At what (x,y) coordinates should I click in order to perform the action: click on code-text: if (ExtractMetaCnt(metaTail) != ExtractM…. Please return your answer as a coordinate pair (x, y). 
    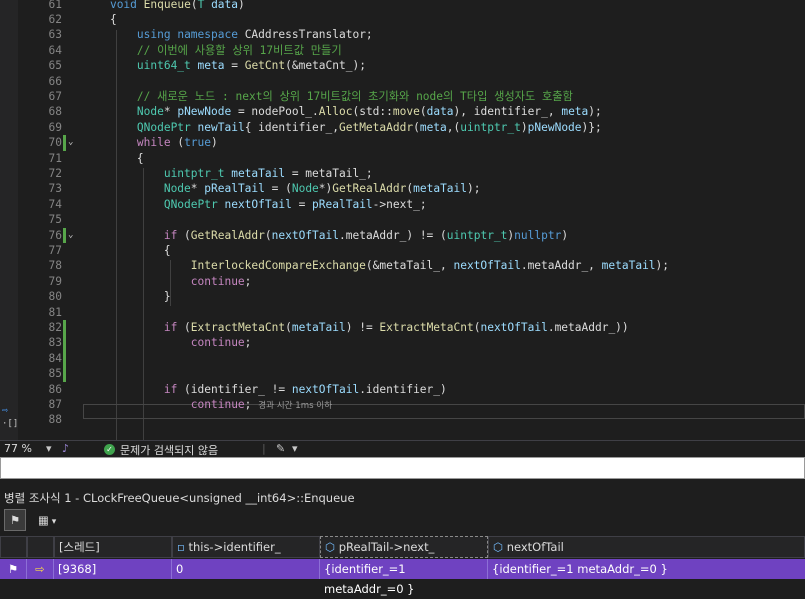
    Looking at the image, I should click on (356, 327).